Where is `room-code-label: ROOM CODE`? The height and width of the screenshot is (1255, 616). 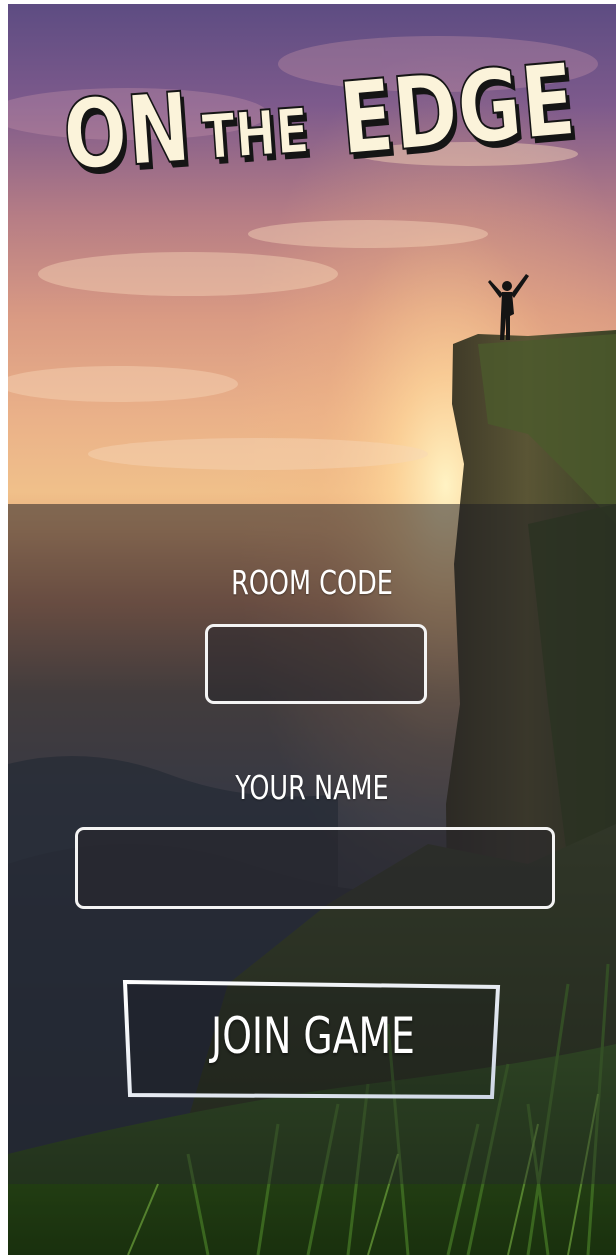
room-code-label: ROOM CODE is located at coordinates (312, 582).